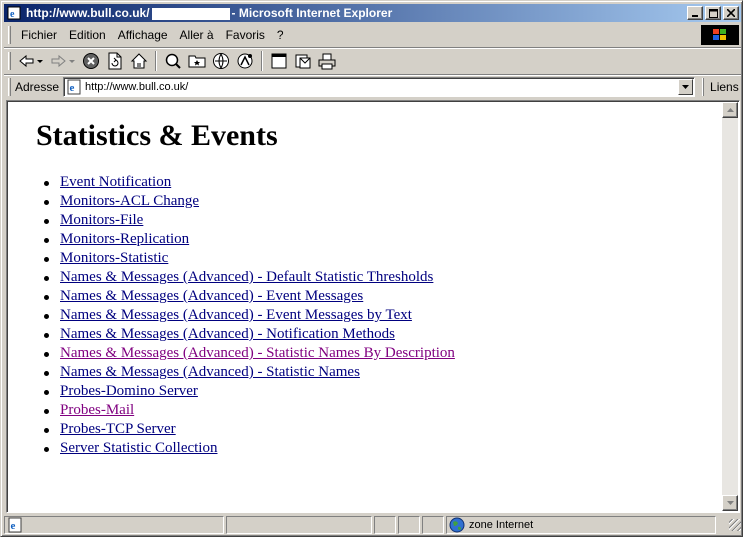 The width and height of the screenshot is (743, 537). I want to click on page-link: Monitors-Replication, so click(124, 239).